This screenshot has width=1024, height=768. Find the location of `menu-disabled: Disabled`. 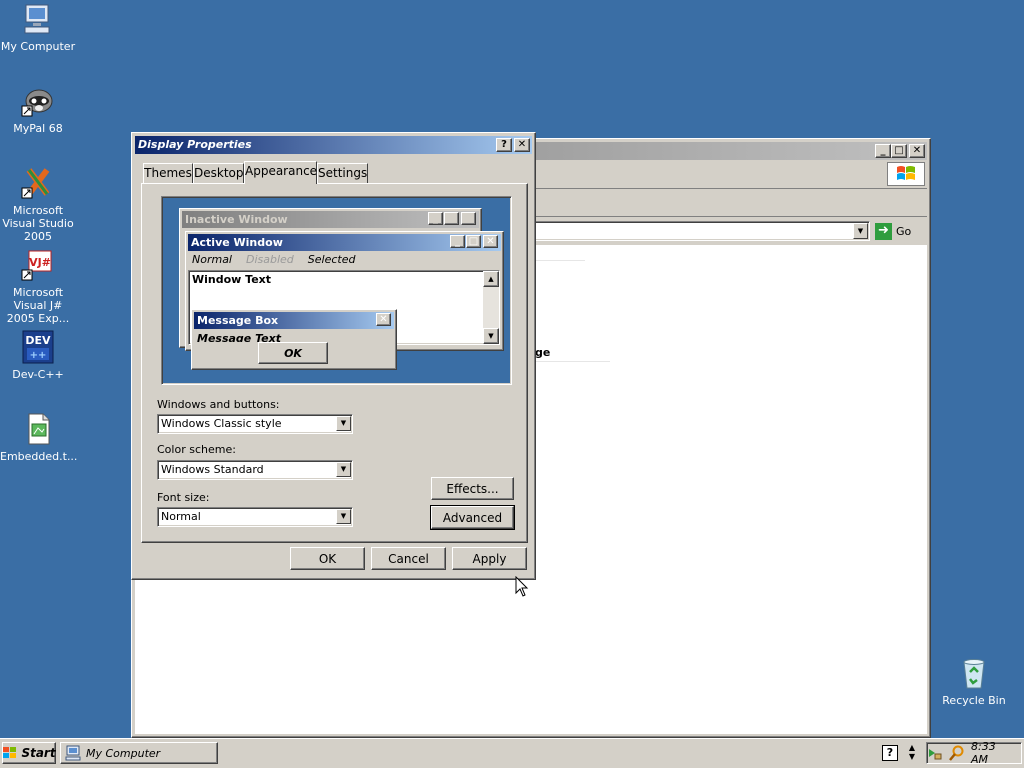

menu-disabled: Disabled is located at coordinates (270, 259).